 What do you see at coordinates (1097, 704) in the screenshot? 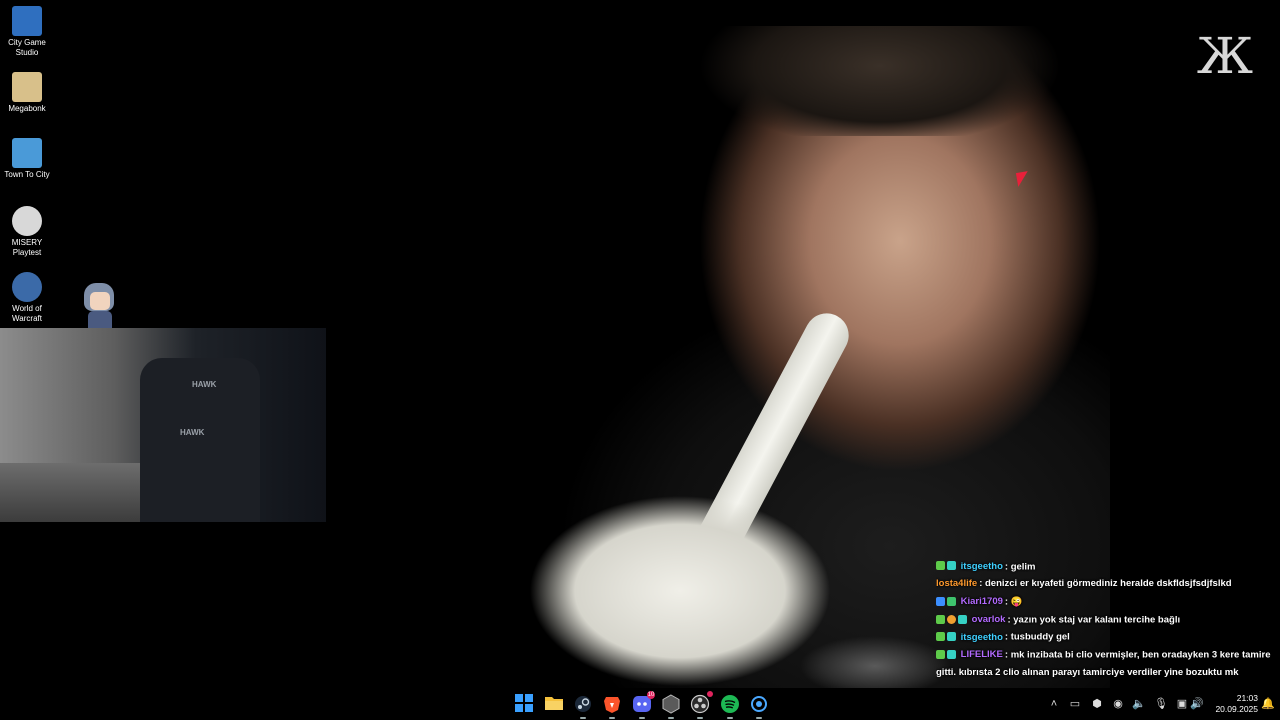
I see `tray-app-icon: ⬢` at bounding box center [1097, 704].